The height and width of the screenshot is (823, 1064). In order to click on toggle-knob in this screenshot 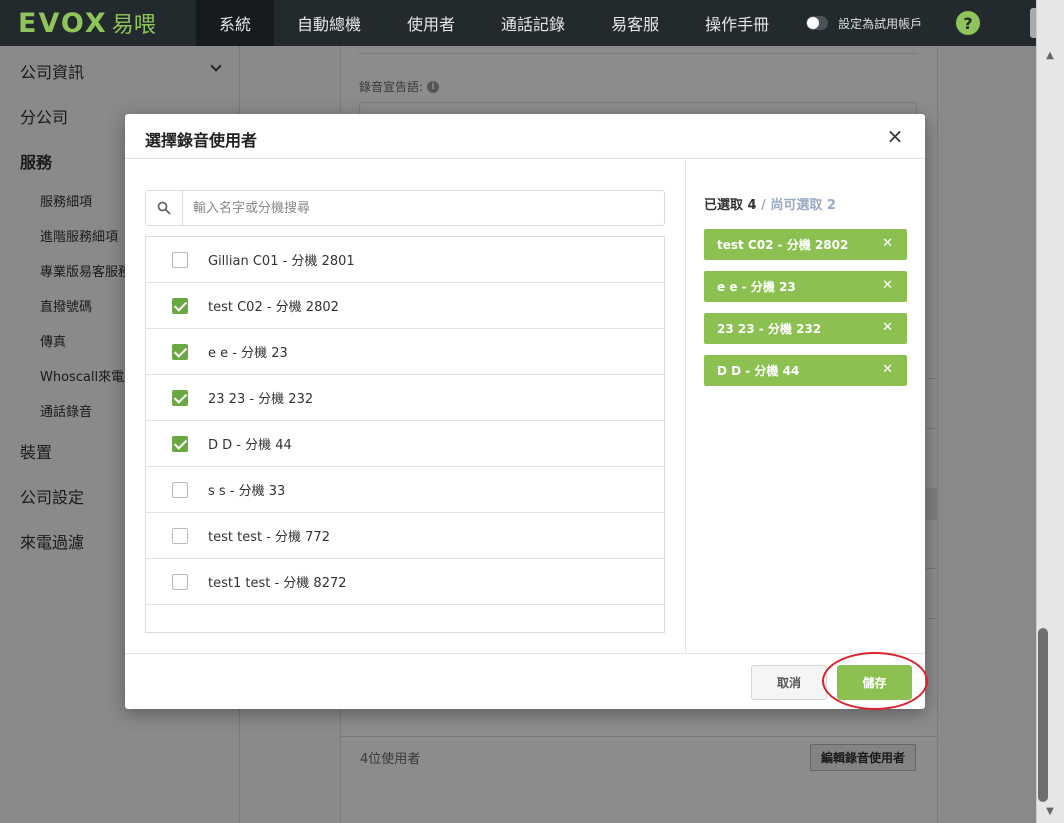, I will do `click(813, 23)`.